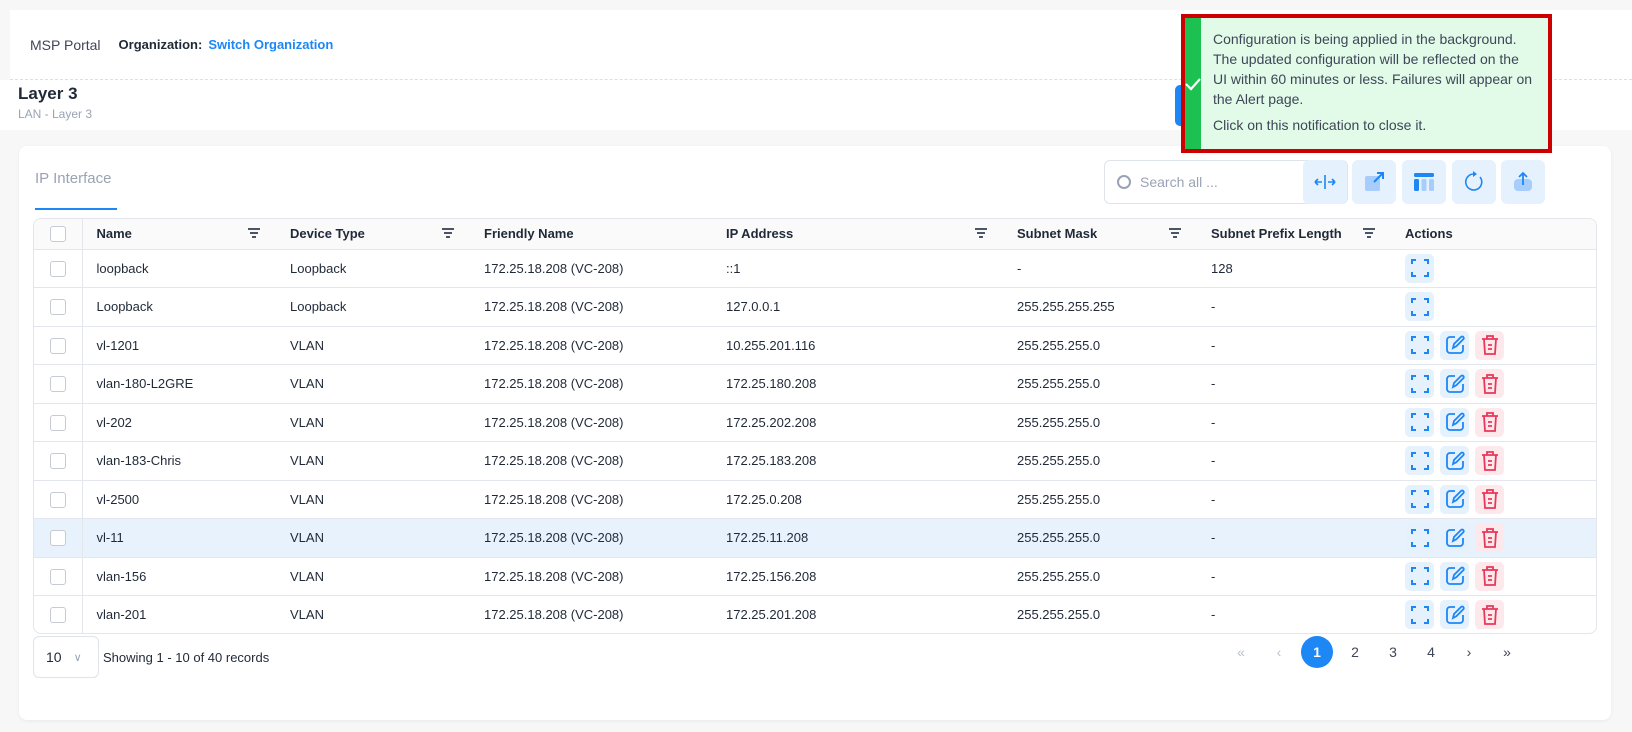 This screenshot has width=1632, height=732. I want to click on column-header-device-type: Device Type, so click(373, 234).